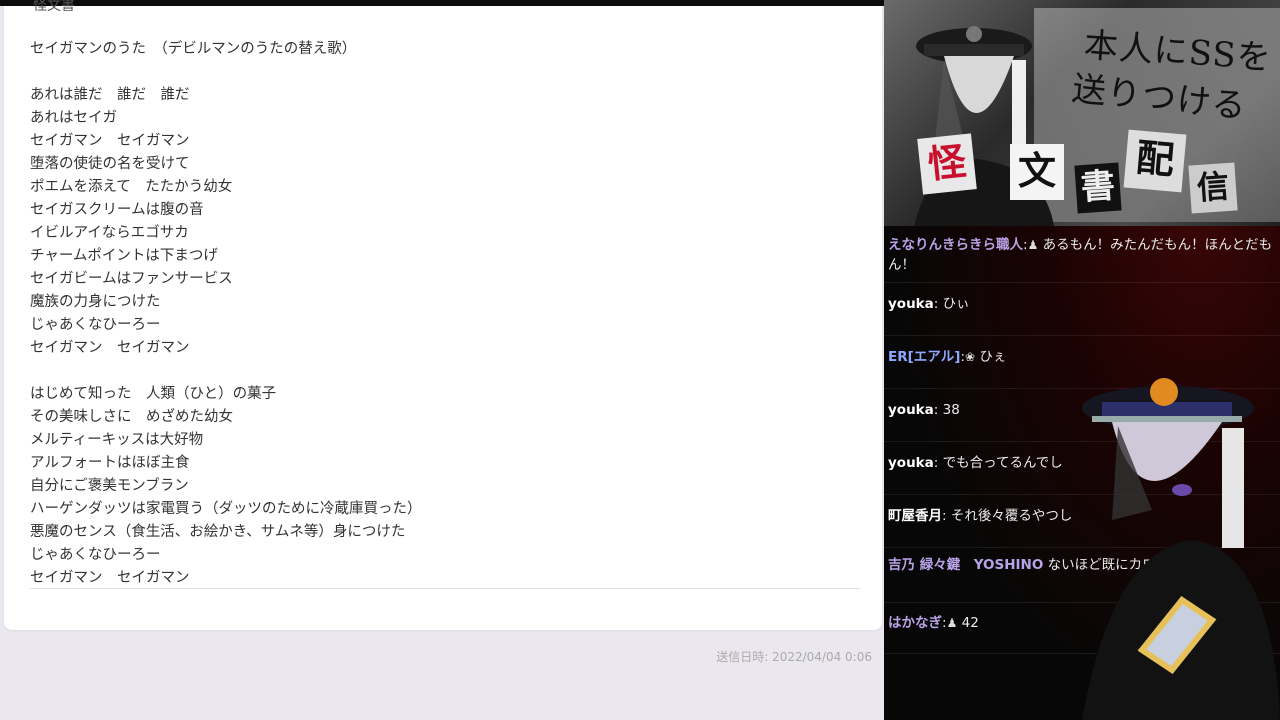  Describe the element at coordinates (131, 417) in the screenshot. I see `lyric-line: その美味しさに めざめた幼女` at that location.